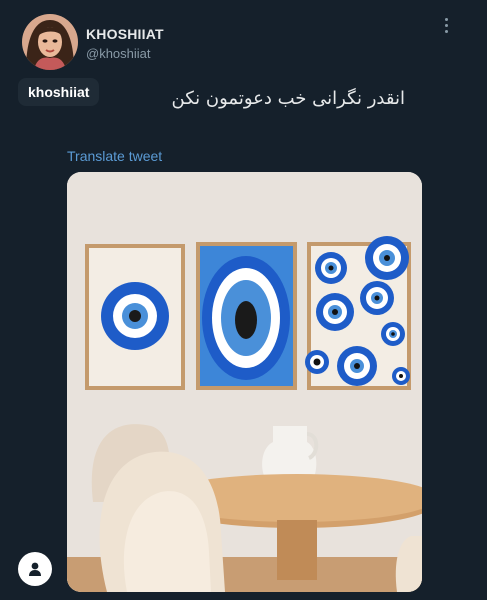 This screenshot has width=487, height=600. I want to click on tag-label: khoshiiat, so click(59, 92).